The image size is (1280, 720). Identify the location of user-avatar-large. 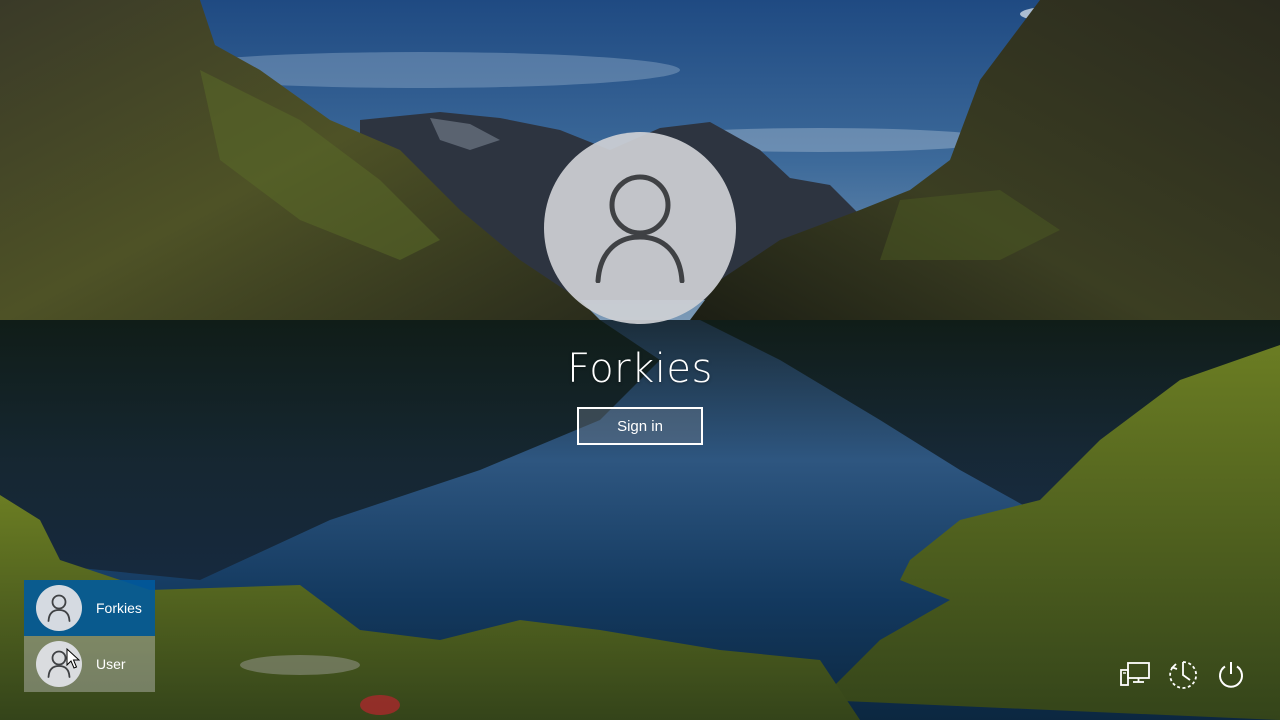
(640, 228).